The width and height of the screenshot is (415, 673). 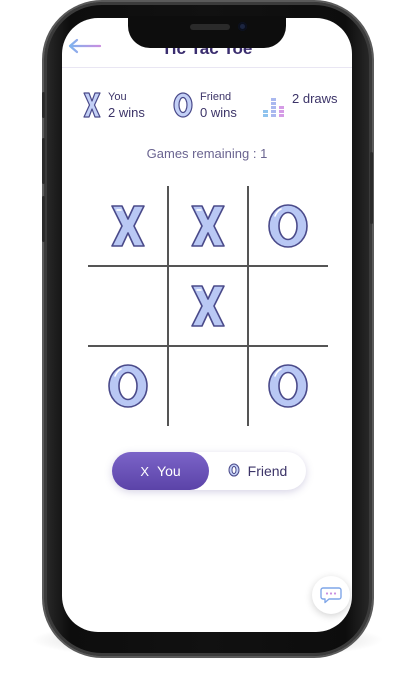 I want to click on toggle-friend-button: Friend, so click(x=257, y=471).